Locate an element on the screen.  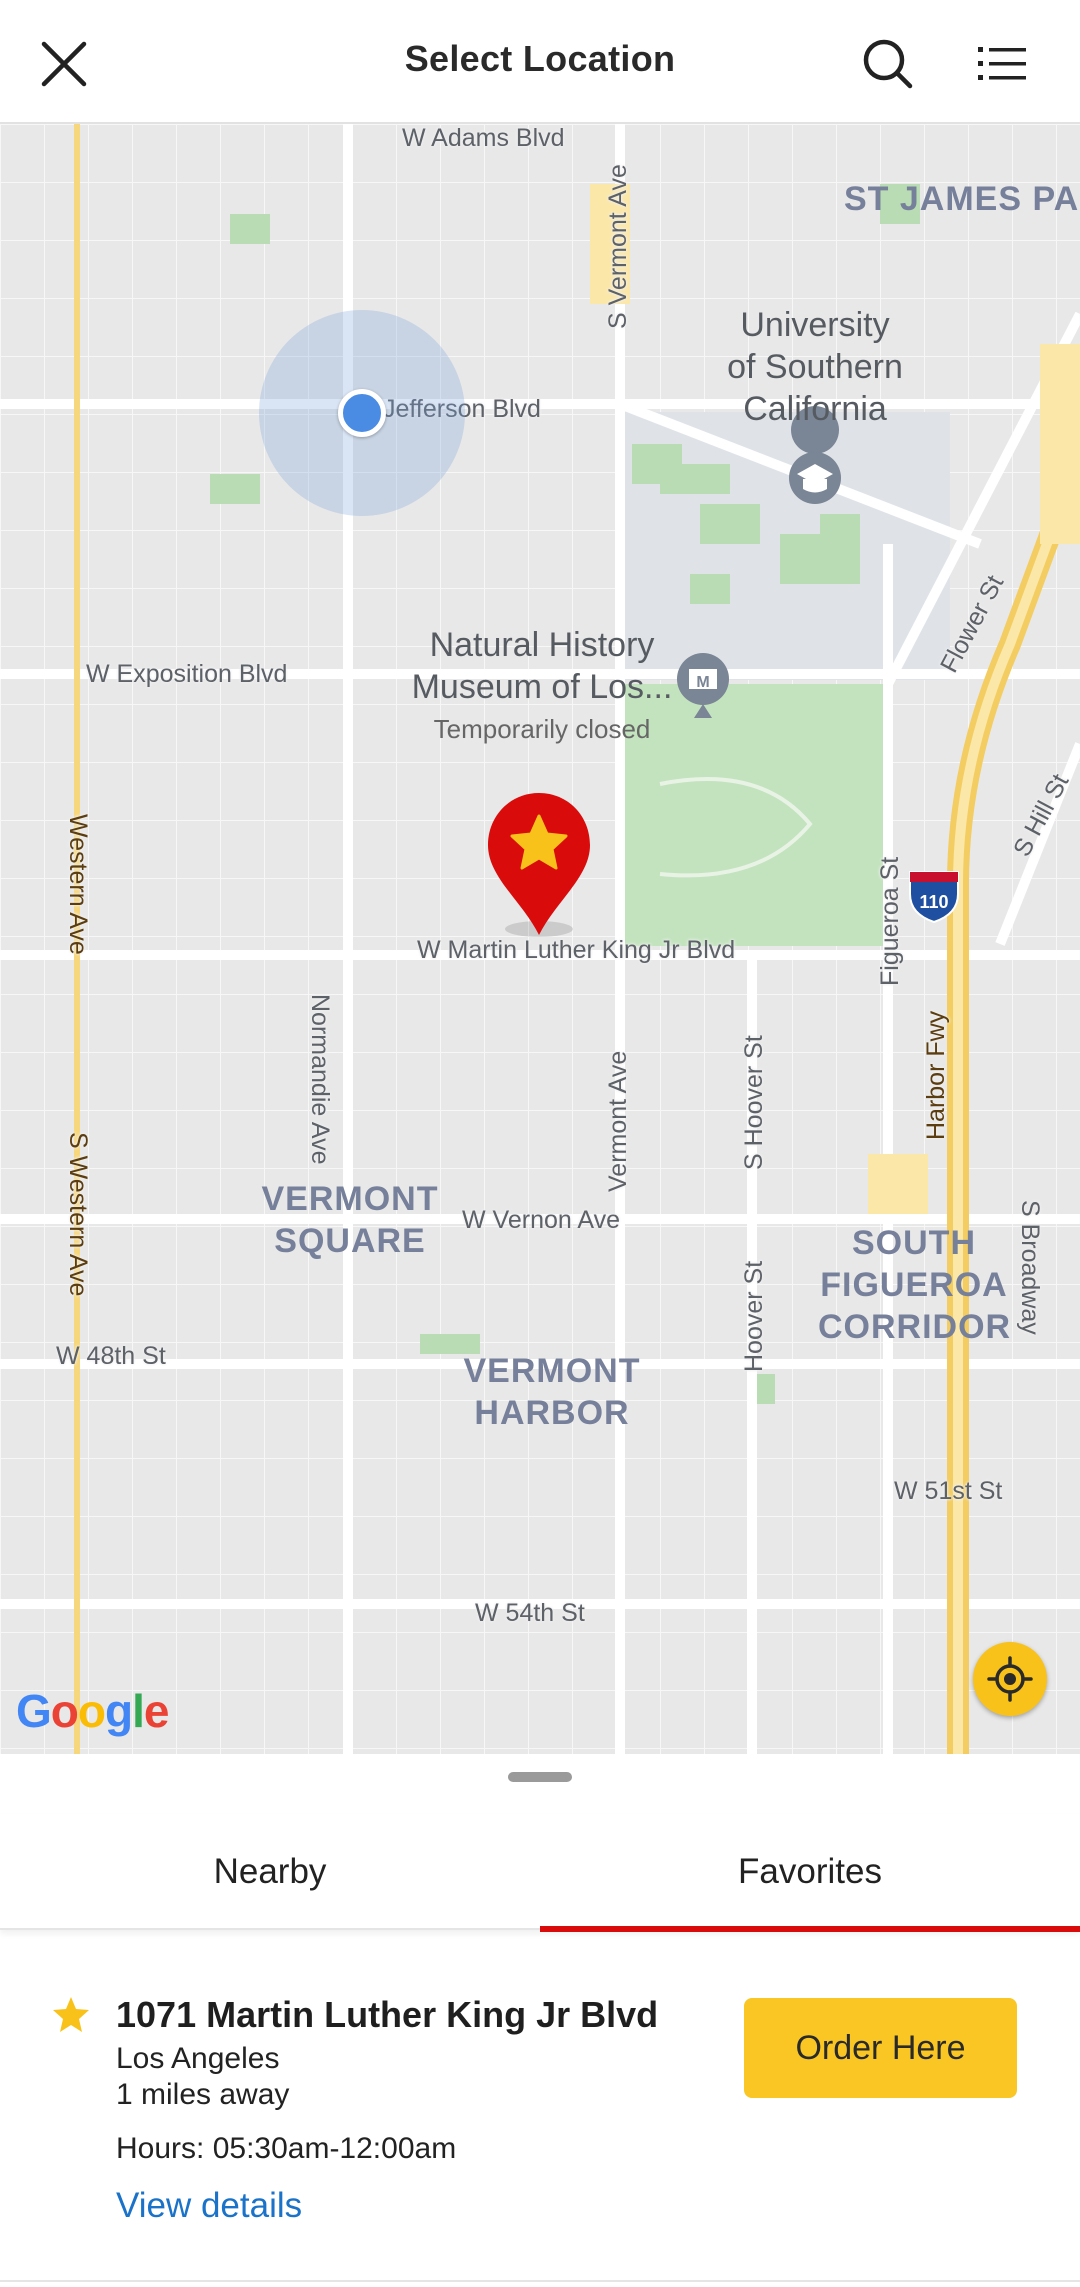
neighborhood-vermont-square: VERMONT SQUARE is located at coordinates (350, 1220).